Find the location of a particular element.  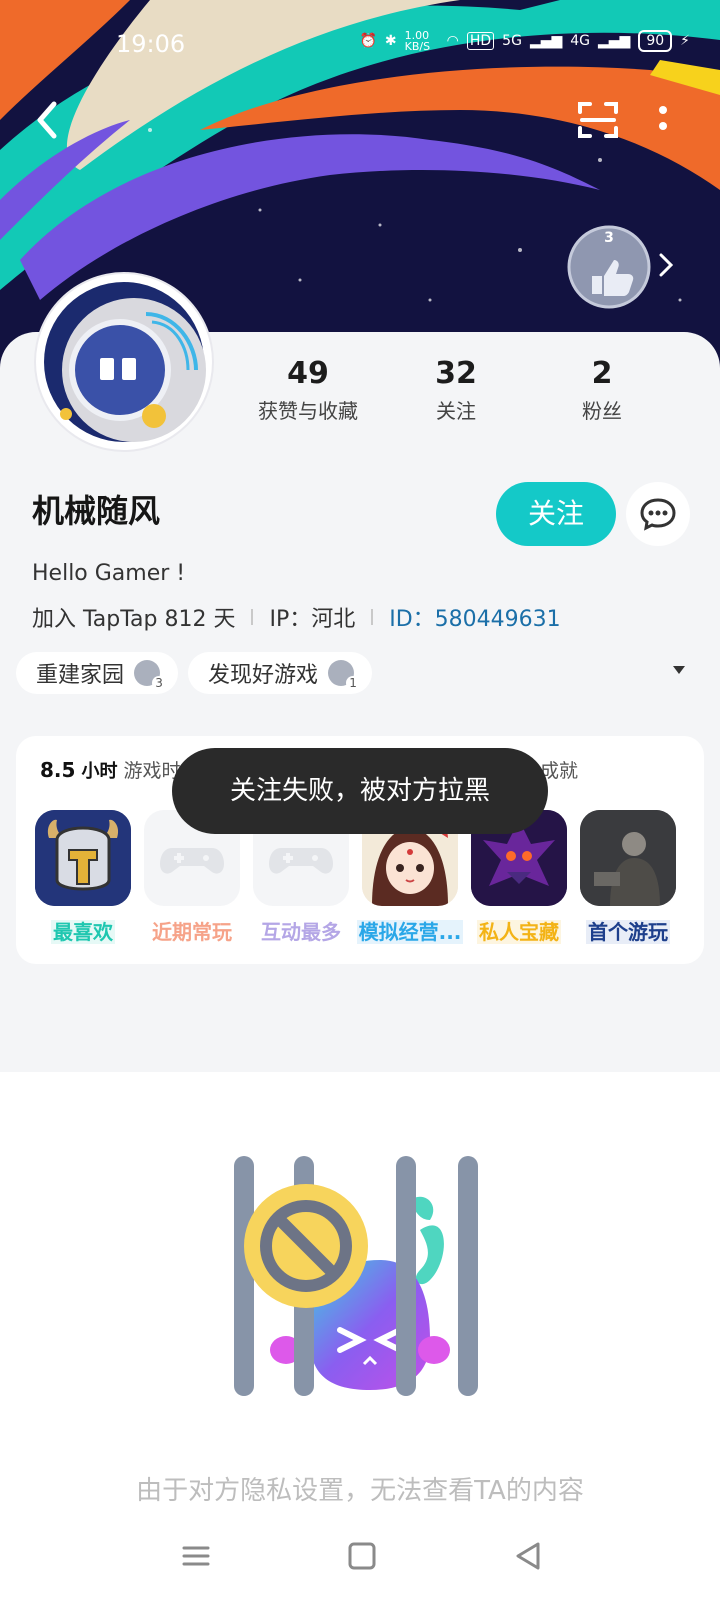

soldier-icon is located at coordinates (628, 858).